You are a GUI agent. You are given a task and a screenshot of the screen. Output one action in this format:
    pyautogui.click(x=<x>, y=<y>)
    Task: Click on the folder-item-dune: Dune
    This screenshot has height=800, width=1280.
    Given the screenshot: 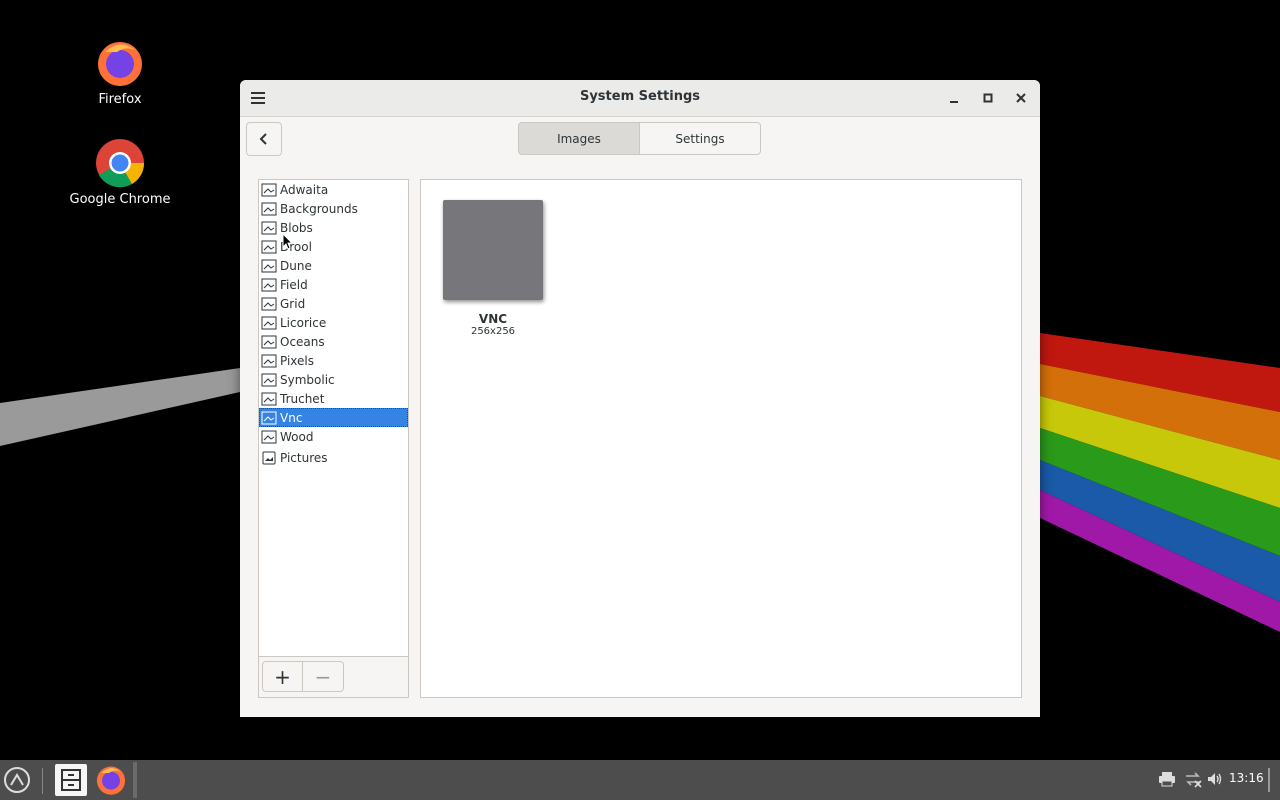 What is the action you would take?
    pyautogui.click(x=333, y=265)
    